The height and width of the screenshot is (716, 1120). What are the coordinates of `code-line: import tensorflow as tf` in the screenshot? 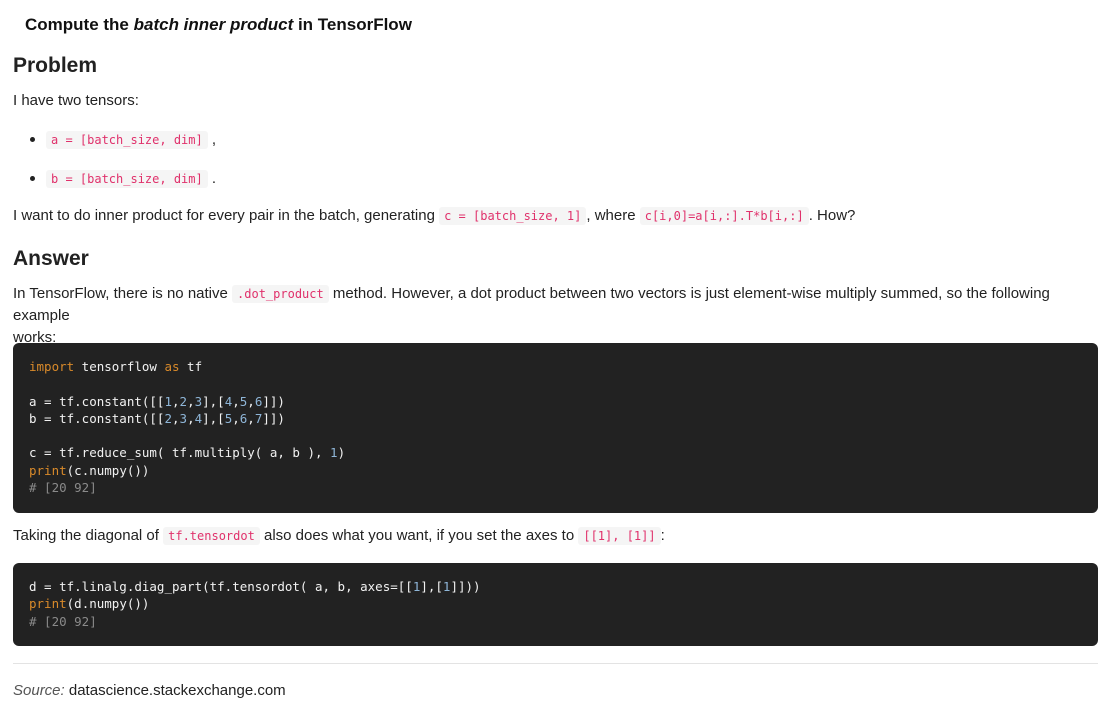 It's located at (116, 366).